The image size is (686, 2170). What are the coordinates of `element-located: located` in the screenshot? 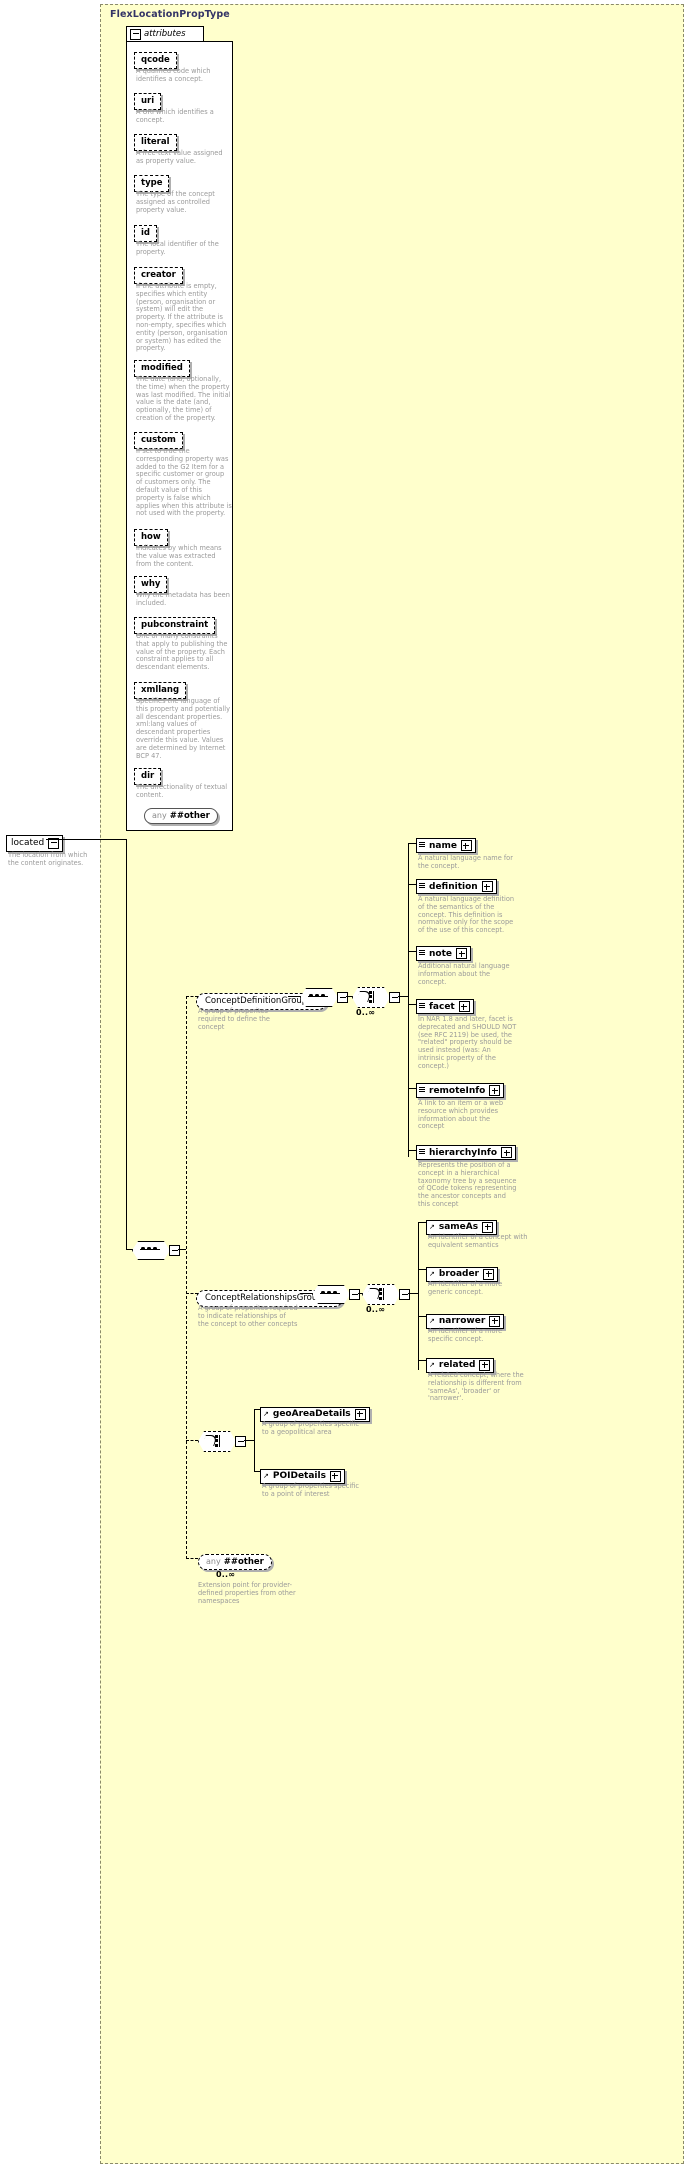 It's located at (35, 841).